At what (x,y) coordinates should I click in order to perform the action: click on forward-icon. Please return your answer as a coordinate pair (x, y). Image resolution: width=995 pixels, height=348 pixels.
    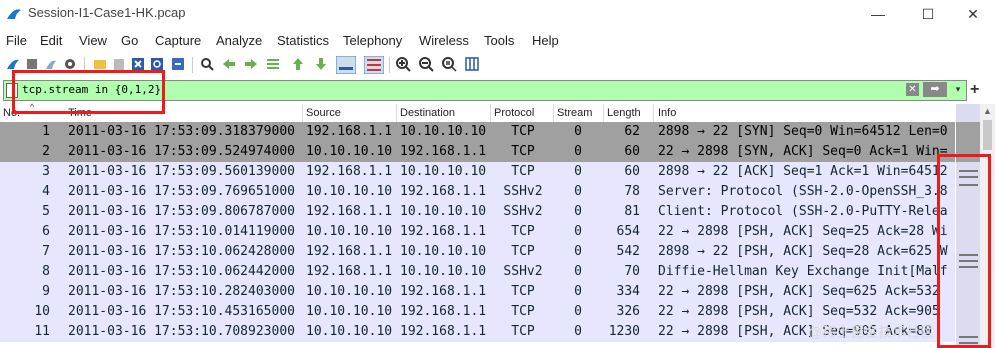
    Looking at the image, I should click on (251, 64).